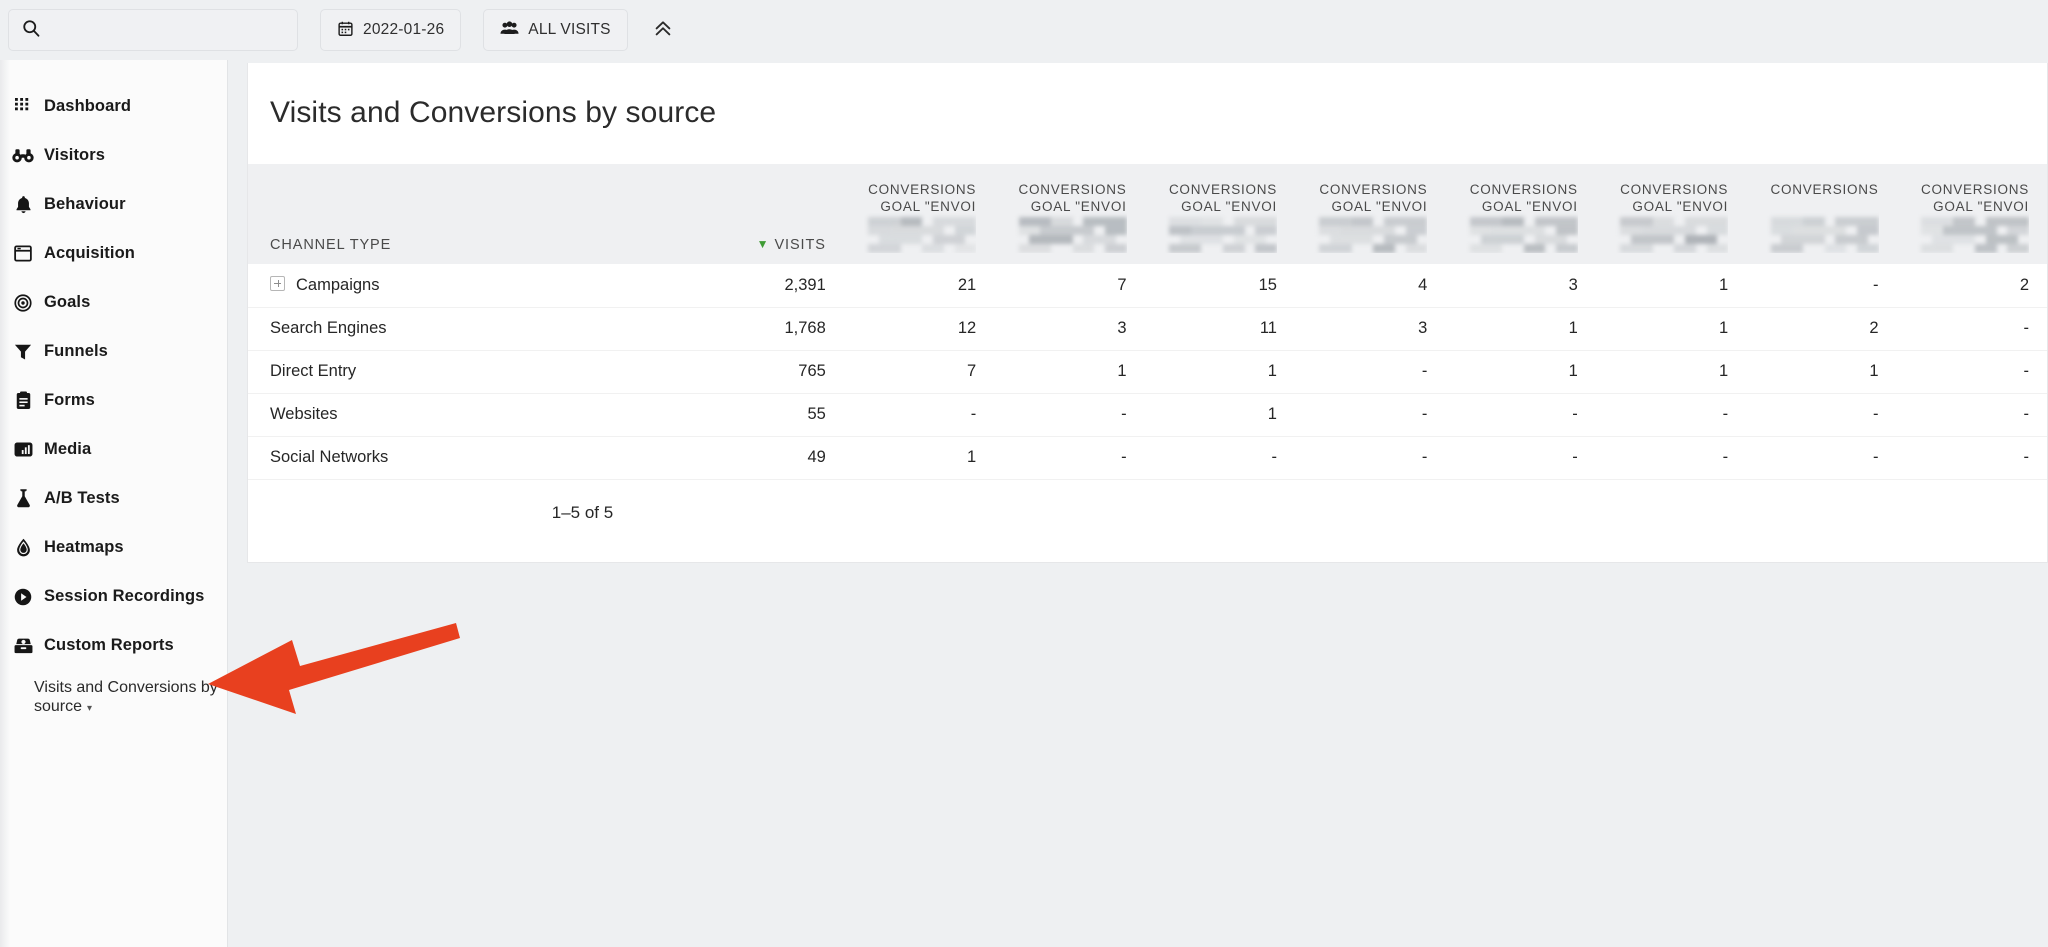 This screenshot has height=947, width=2048. I want to click on sidebar-item-custom-reports: Custom Reports, so click(113, 645).